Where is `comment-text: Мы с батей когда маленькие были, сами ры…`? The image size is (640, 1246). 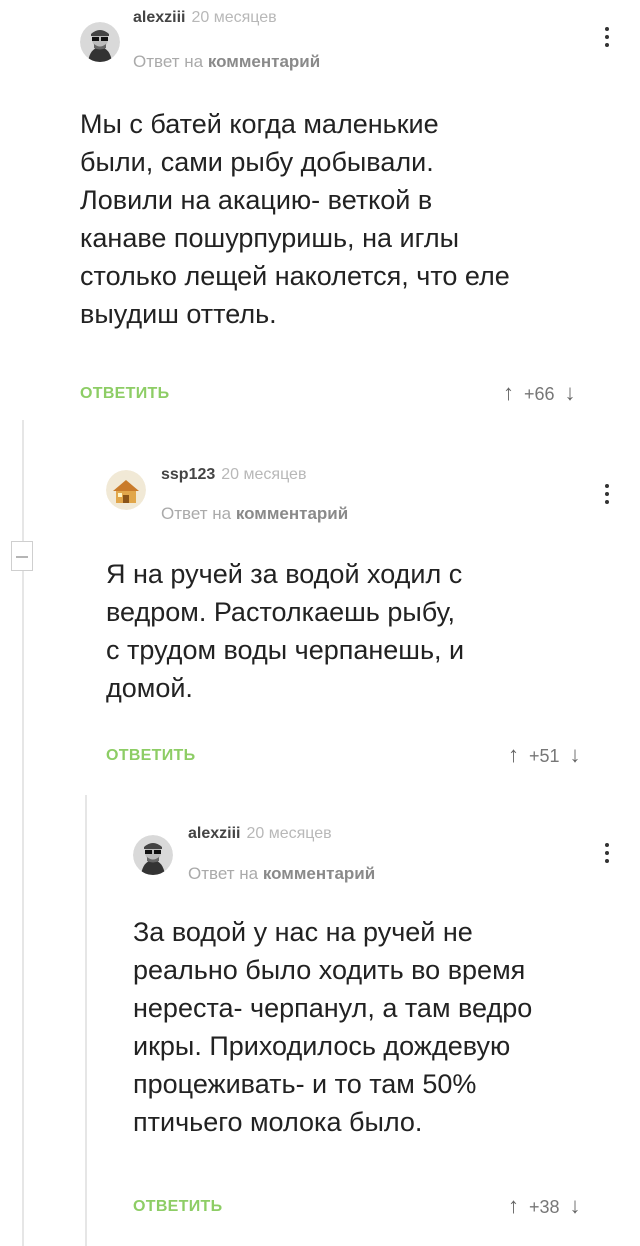
comment-text: Мы с батей когда маленькие были, сами ры… is located at coordinates (295, 219).